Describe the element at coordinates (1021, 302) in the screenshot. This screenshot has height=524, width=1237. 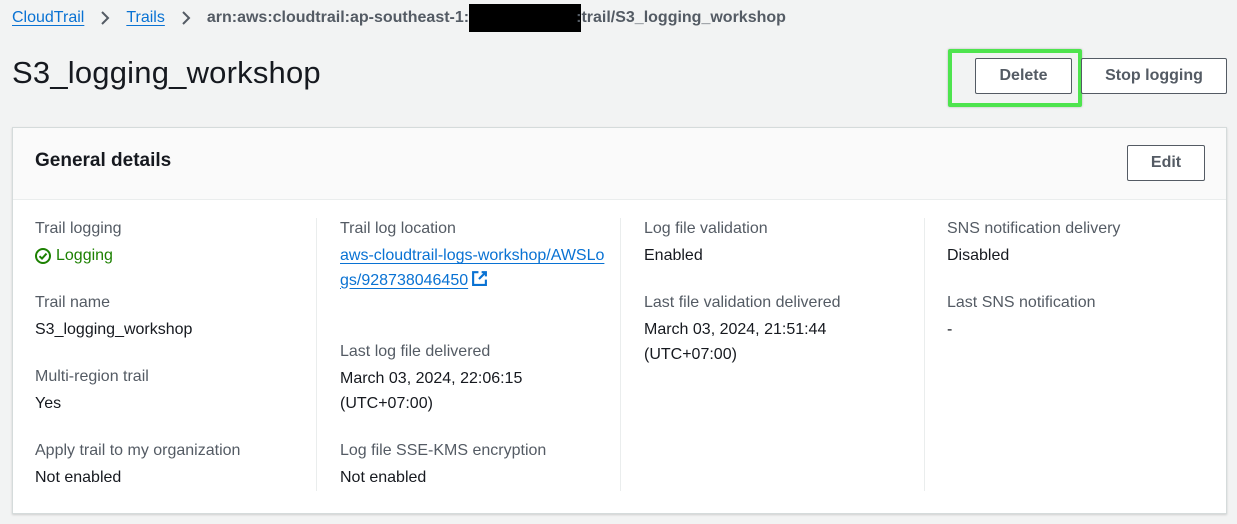
I see `last-sns-label: Last SNS notification` at that location.